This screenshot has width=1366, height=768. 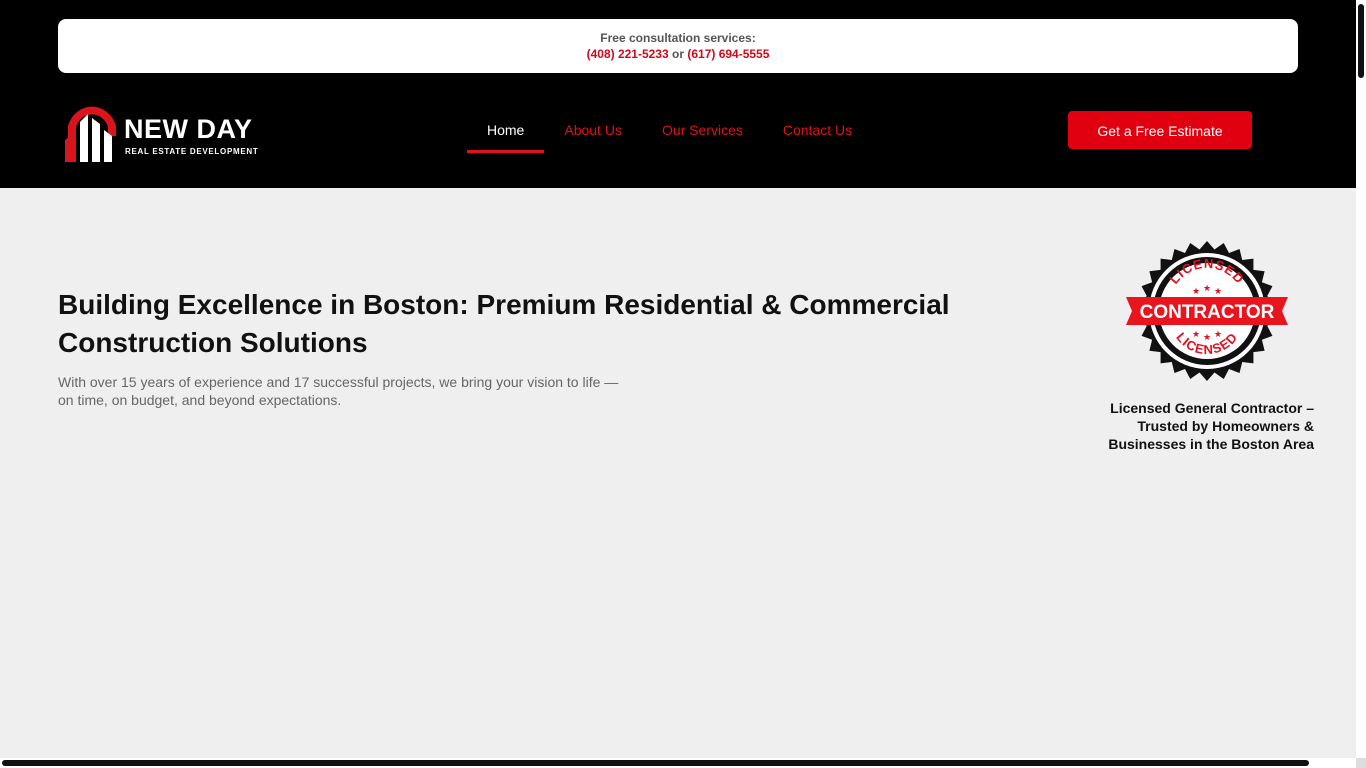 What do you see at coordinates (702, 130) in the screenshot?
I see `nav-our-services: Our Services` at bounding box center [702, 130].